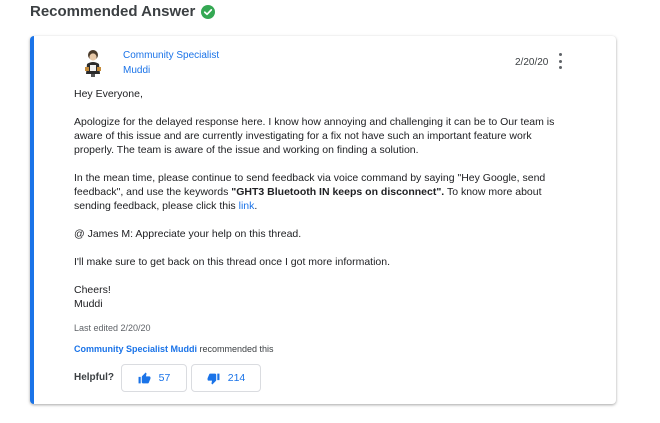  Describe the element at coordinates (135, 349) in the screenshot. I see `recommender-link: Community Specialist Muddi` at that location.